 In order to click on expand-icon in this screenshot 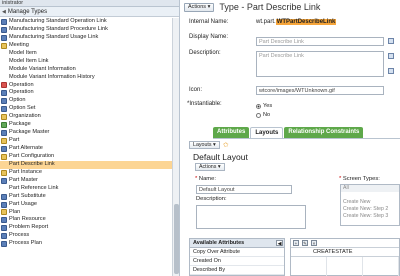, I will do `click(391, 71)`.